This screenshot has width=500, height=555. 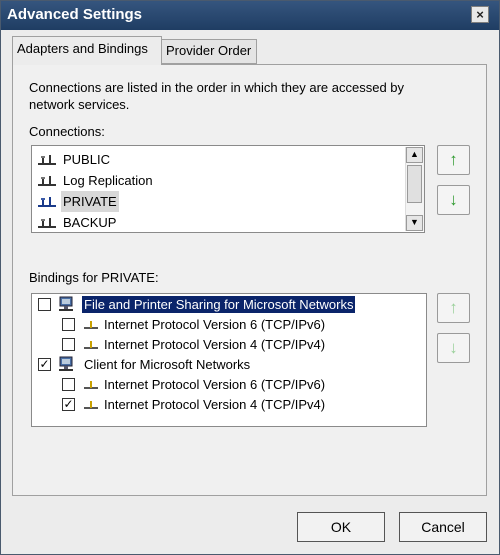 What do you see at coordinates (453, 308) in the screenshot?
I see `binding-move-up-button: ↑` at bounding box center [453, 308].